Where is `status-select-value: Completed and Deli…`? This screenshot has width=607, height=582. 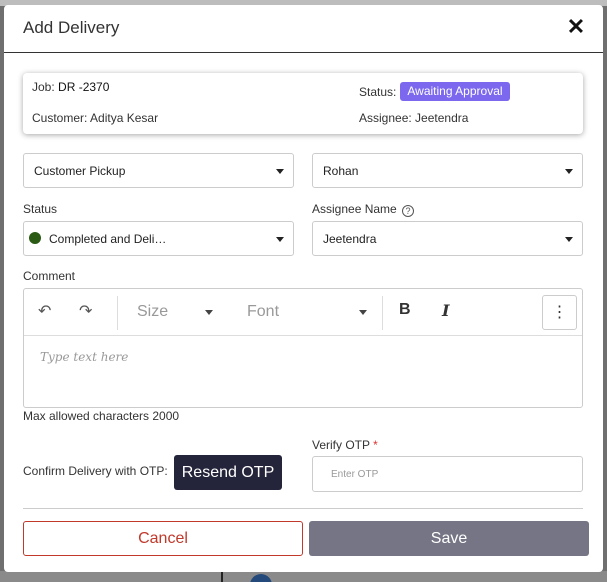 status-select-value: Completed and Deli… is located at coordinates (108, 239).